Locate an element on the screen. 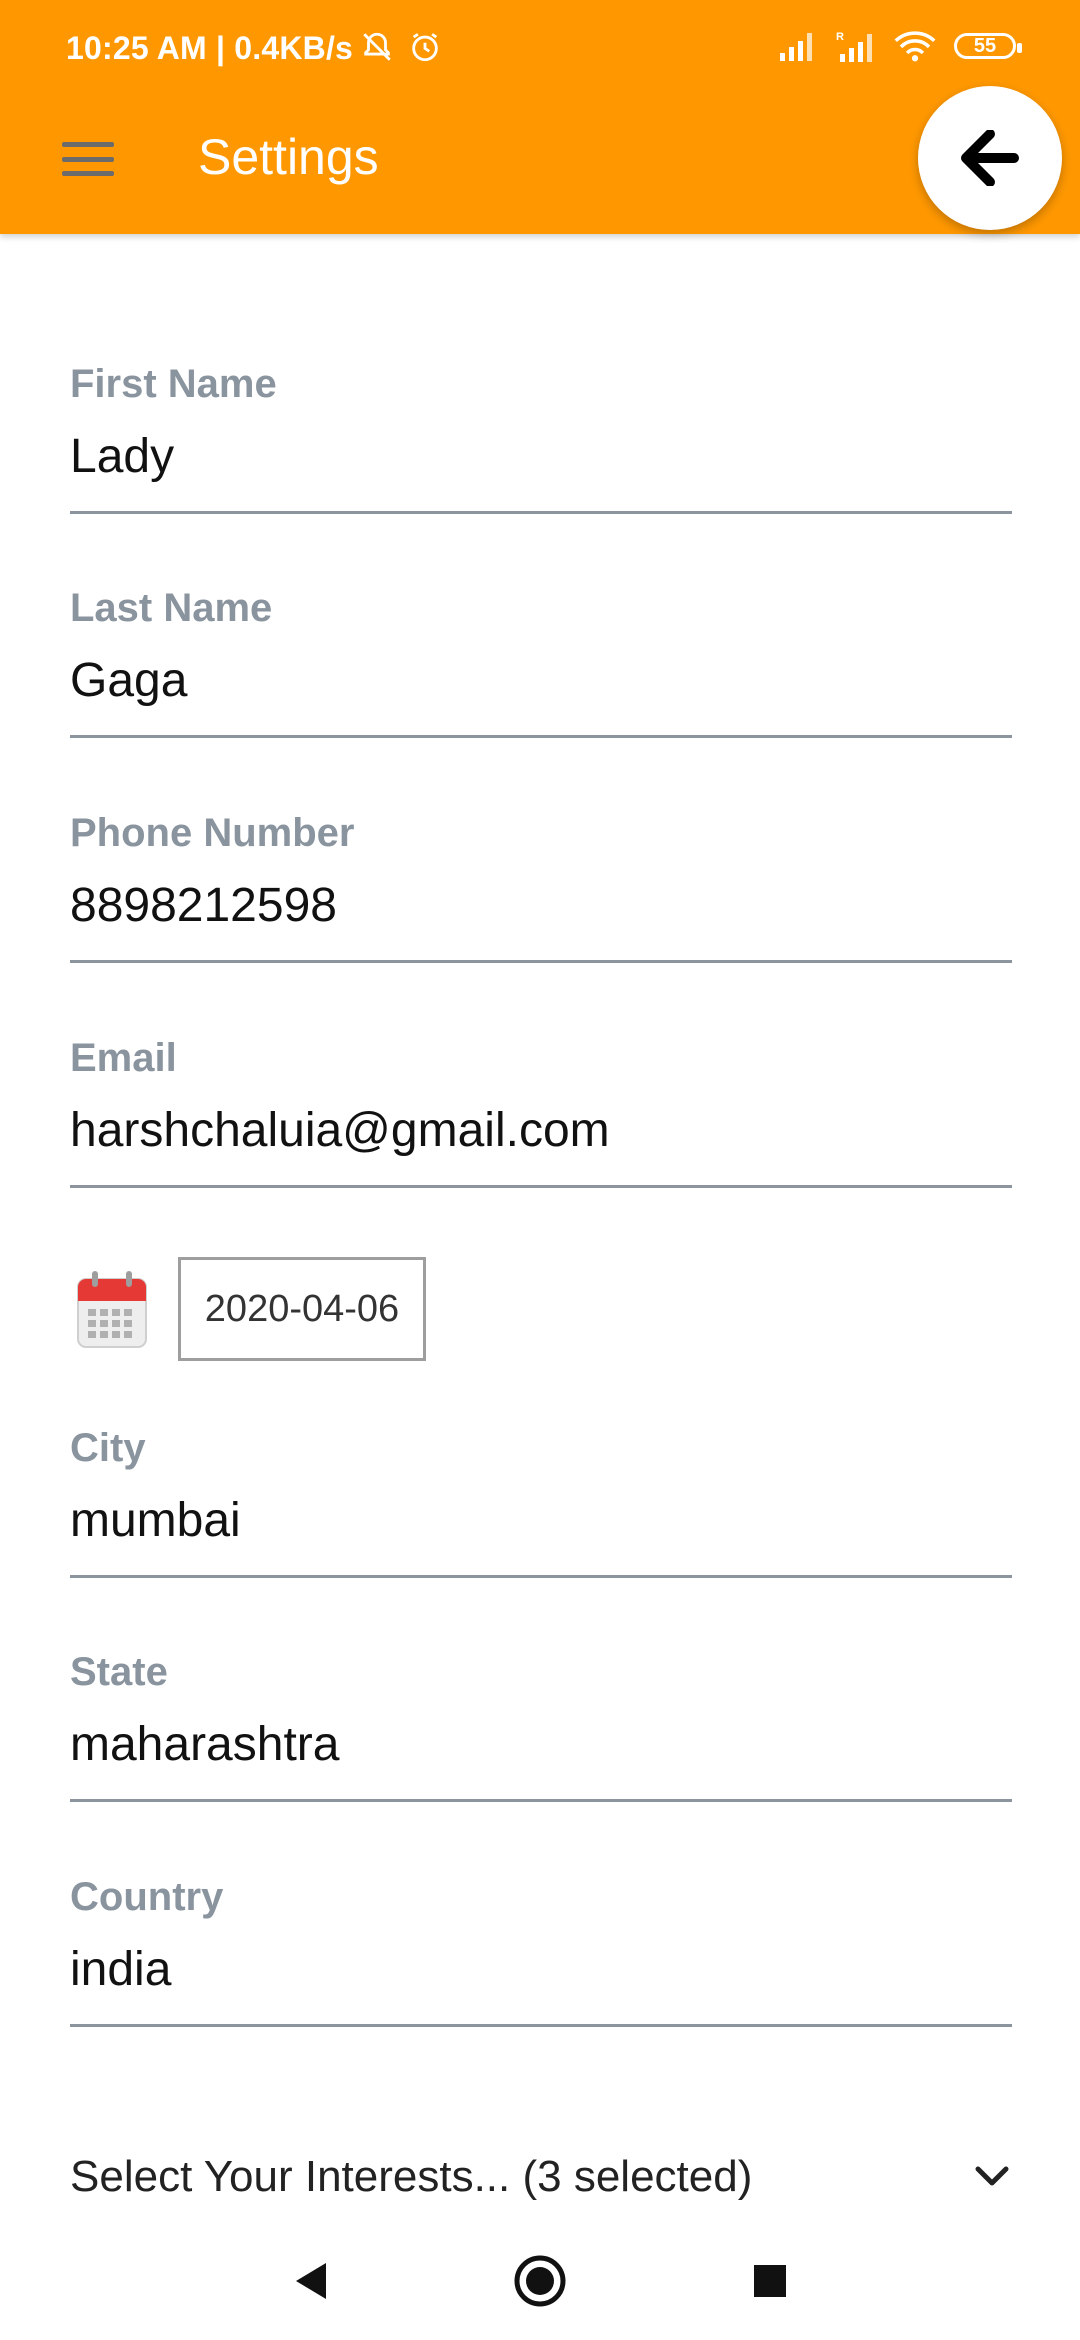  city-field: City mumbai is located at coordinates (541, 1502).